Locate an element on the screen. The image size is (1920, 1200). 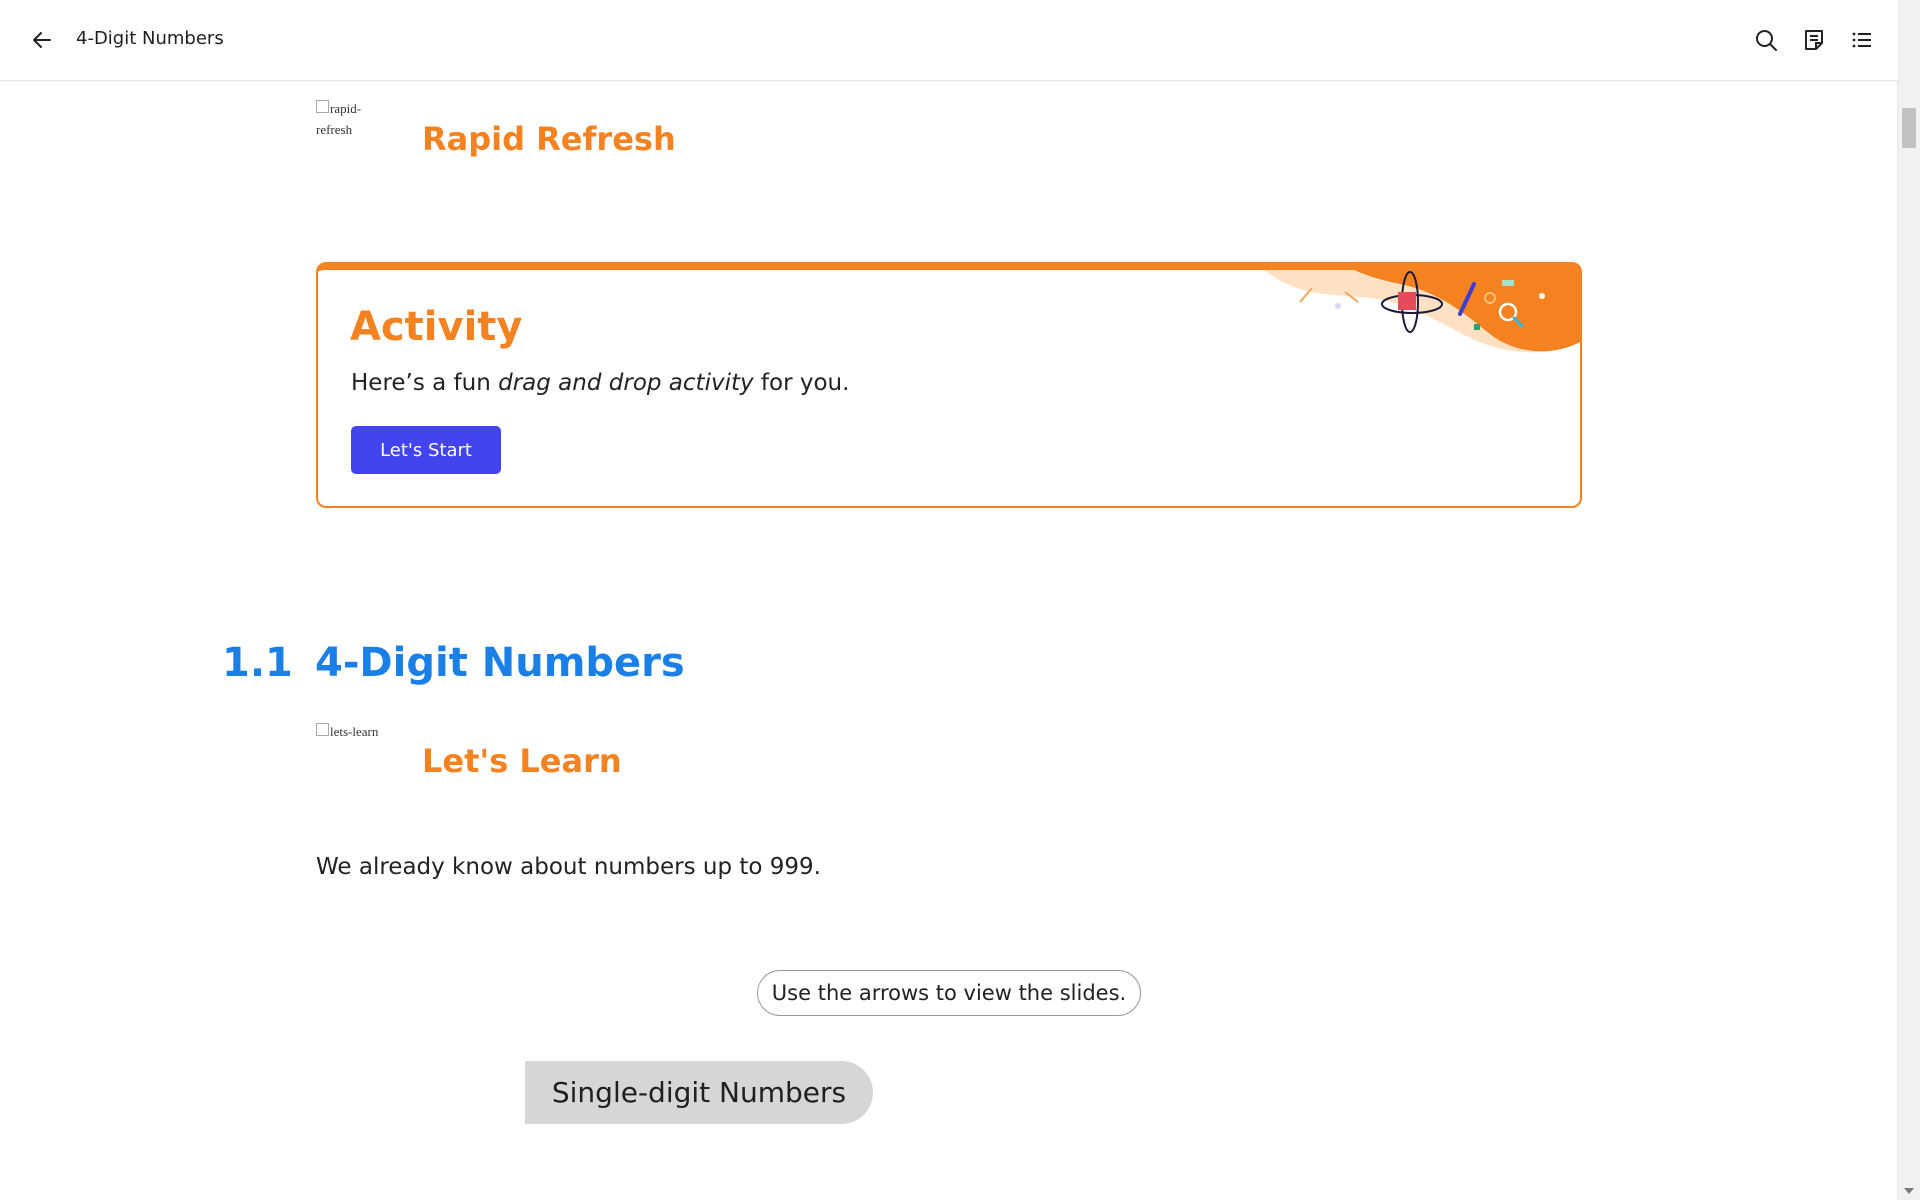
list-icon is located at coordinates (1861, 40).